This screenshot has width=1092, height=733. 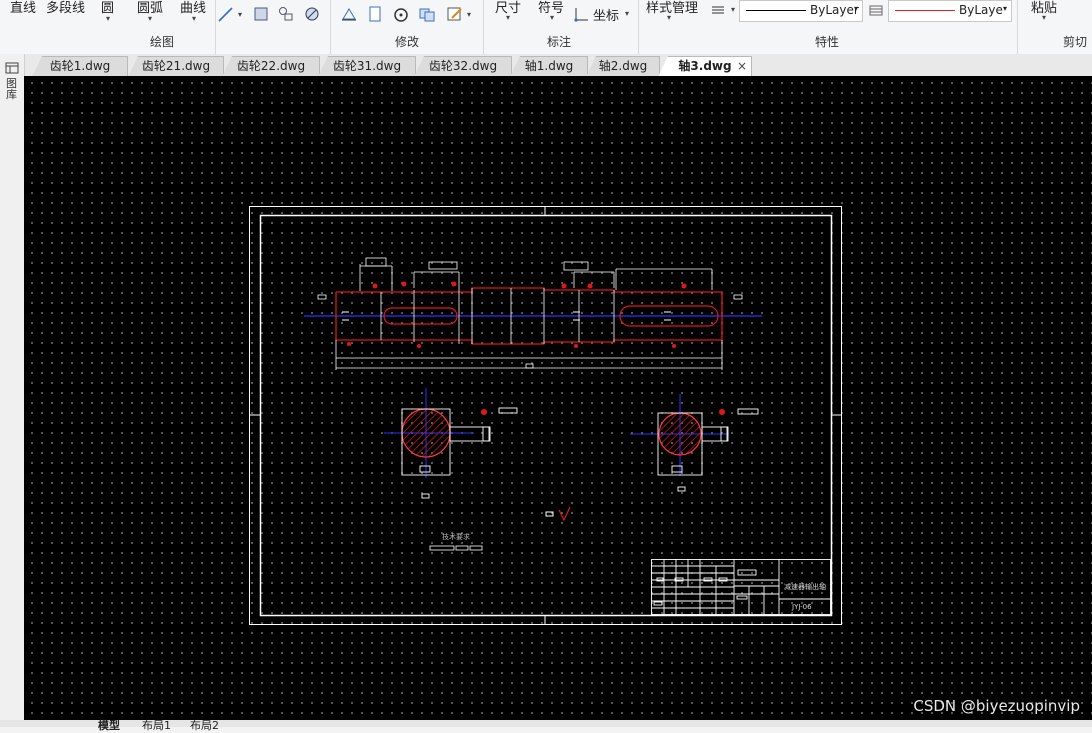 I want to click on modify-group-title: 修改, so click(x=407, y=42).